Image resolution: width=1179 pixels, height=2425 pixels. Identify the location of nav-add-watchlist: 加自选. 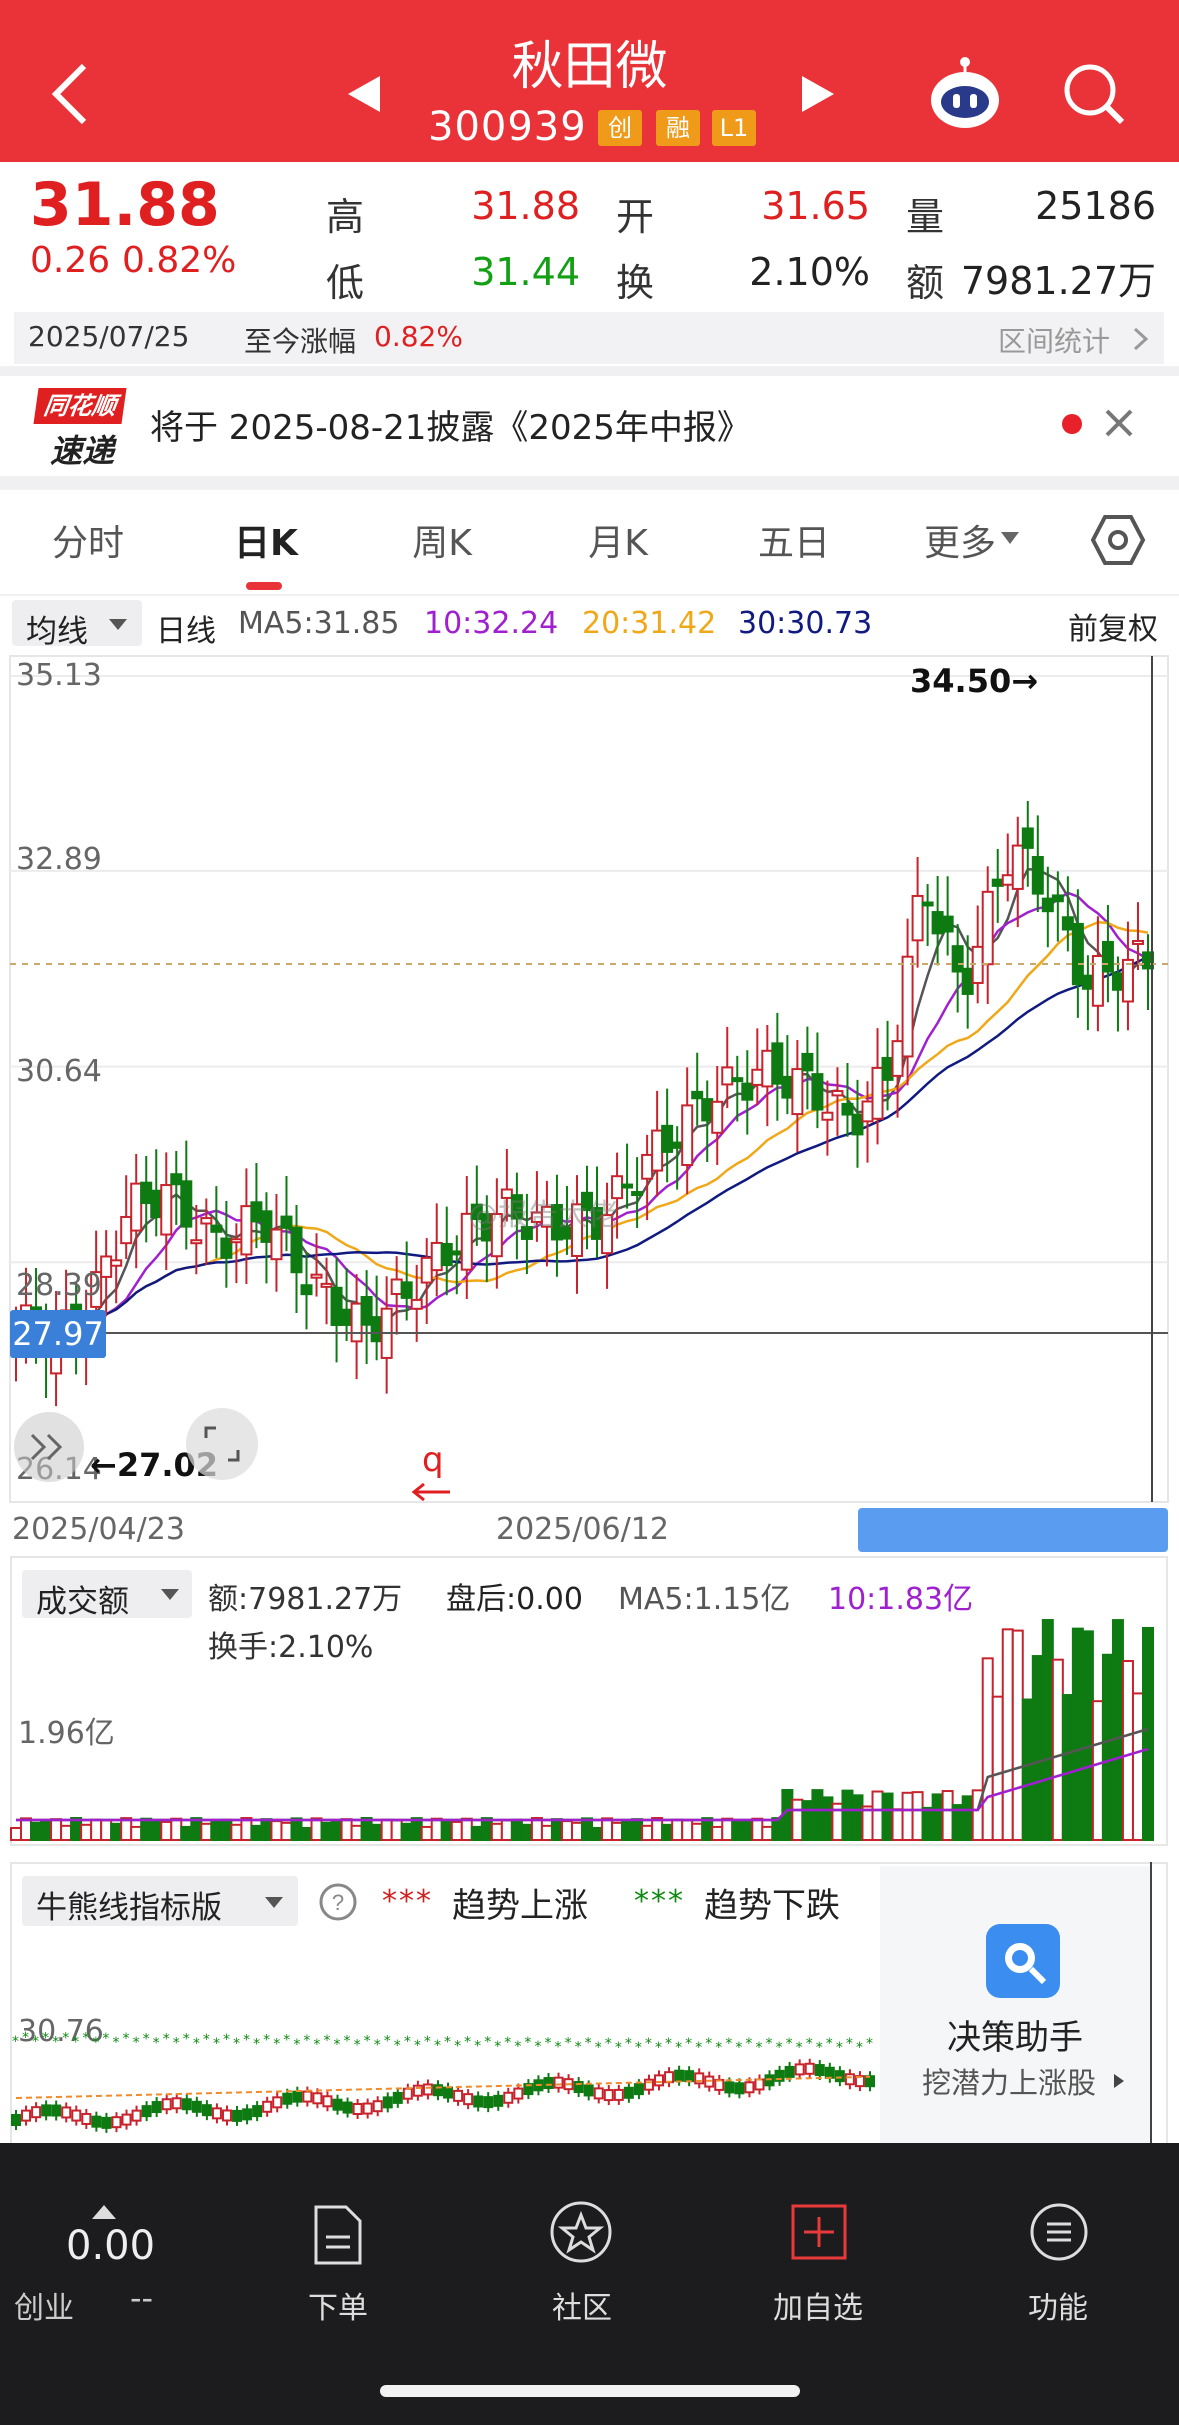
(818, 2238).